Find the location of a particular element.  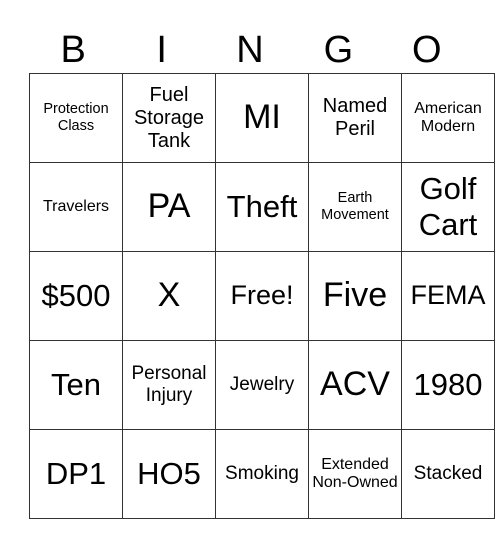

bingo-cell: MI is located at coordinates (262, 118).